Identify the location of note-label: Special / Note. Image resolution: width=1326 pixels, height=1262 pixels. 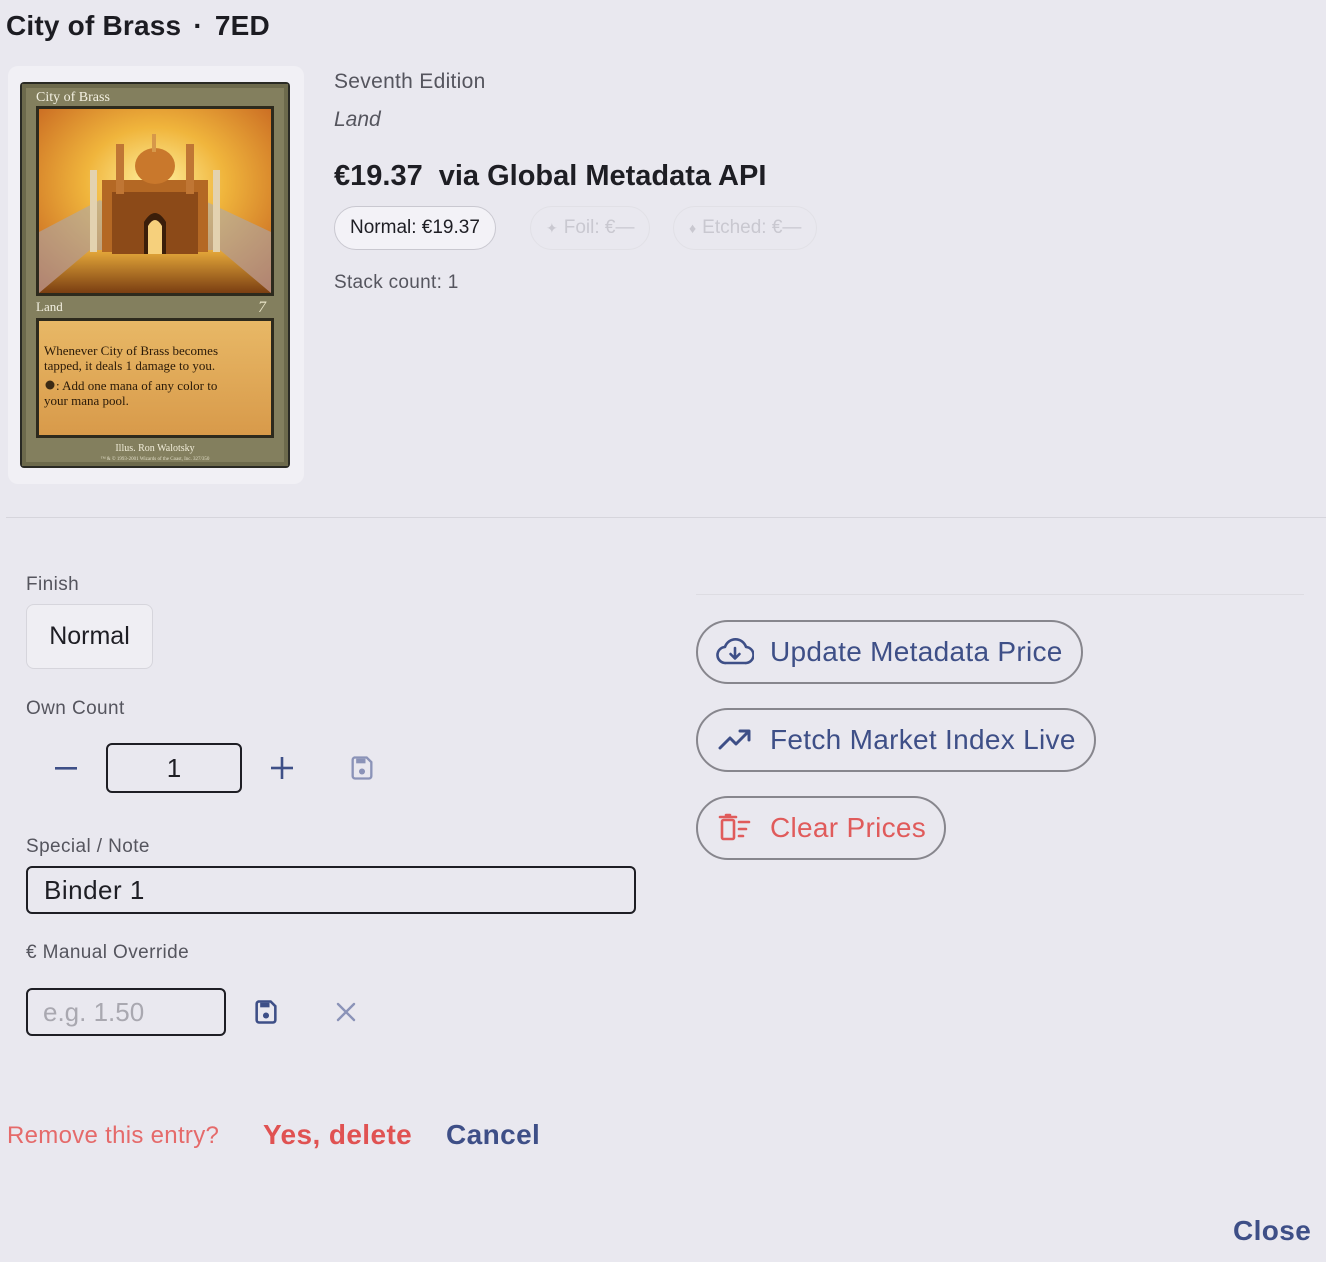
(88, 846).